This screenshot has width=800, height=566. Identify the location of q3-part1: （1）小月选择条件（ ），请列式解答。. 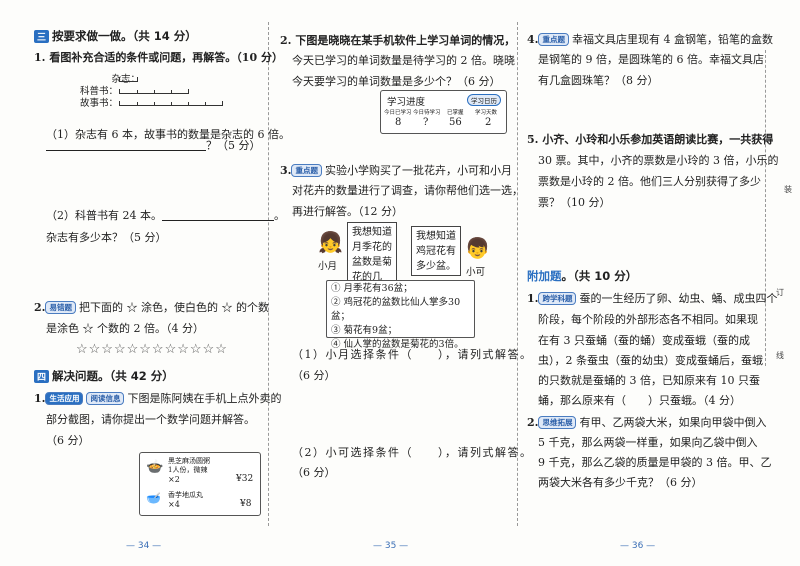
(412, 354).